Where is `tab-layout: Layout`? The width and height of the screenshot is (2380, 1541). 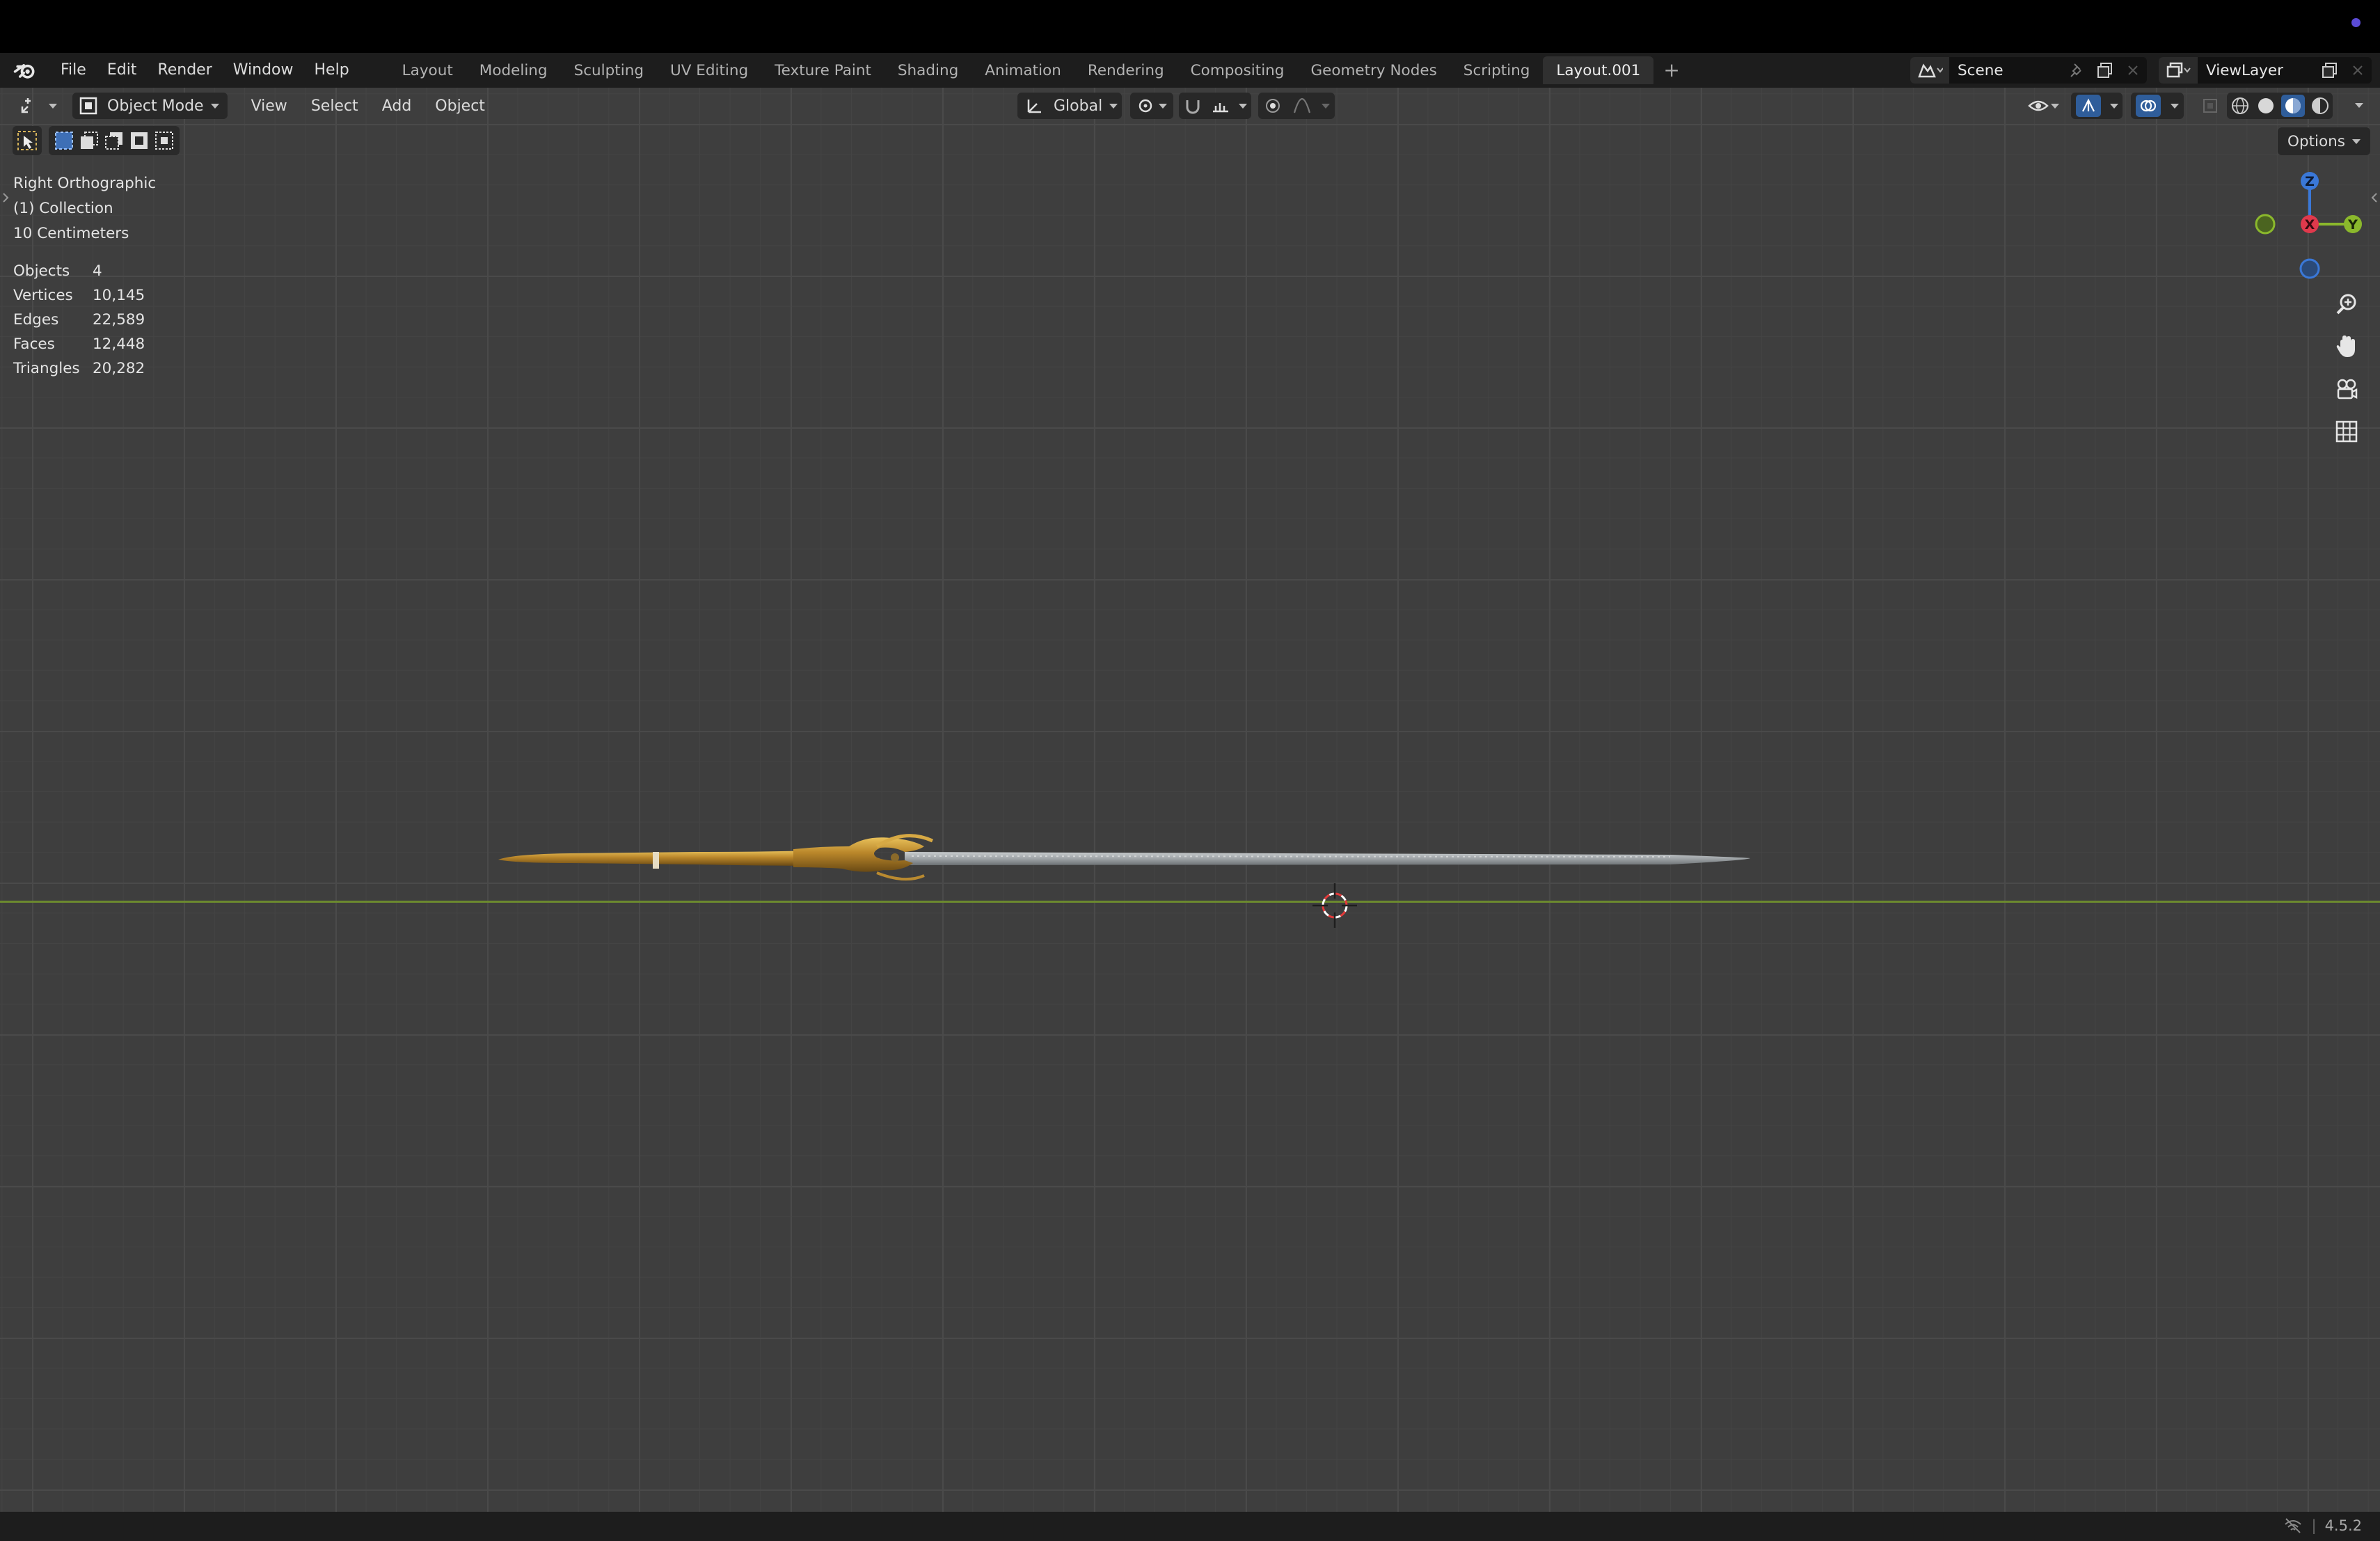 tab-layout: Layout is located at coordinates (427, 70).